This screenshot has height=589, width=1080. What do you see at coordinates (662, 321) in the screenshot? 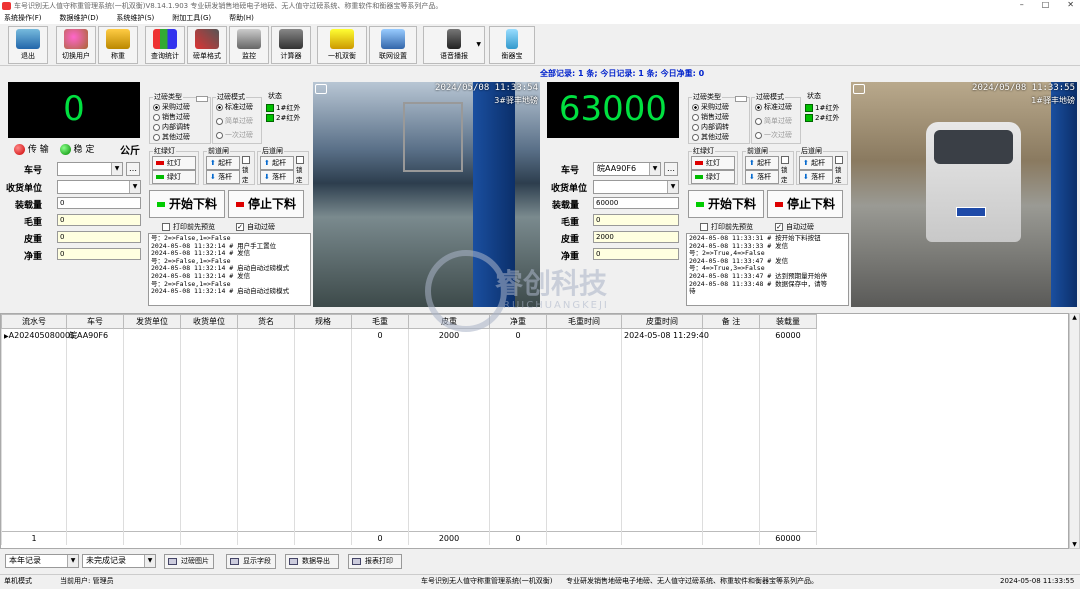
I see `col-header-tare-time: 皮重时间` at bounding box center [662, 321].